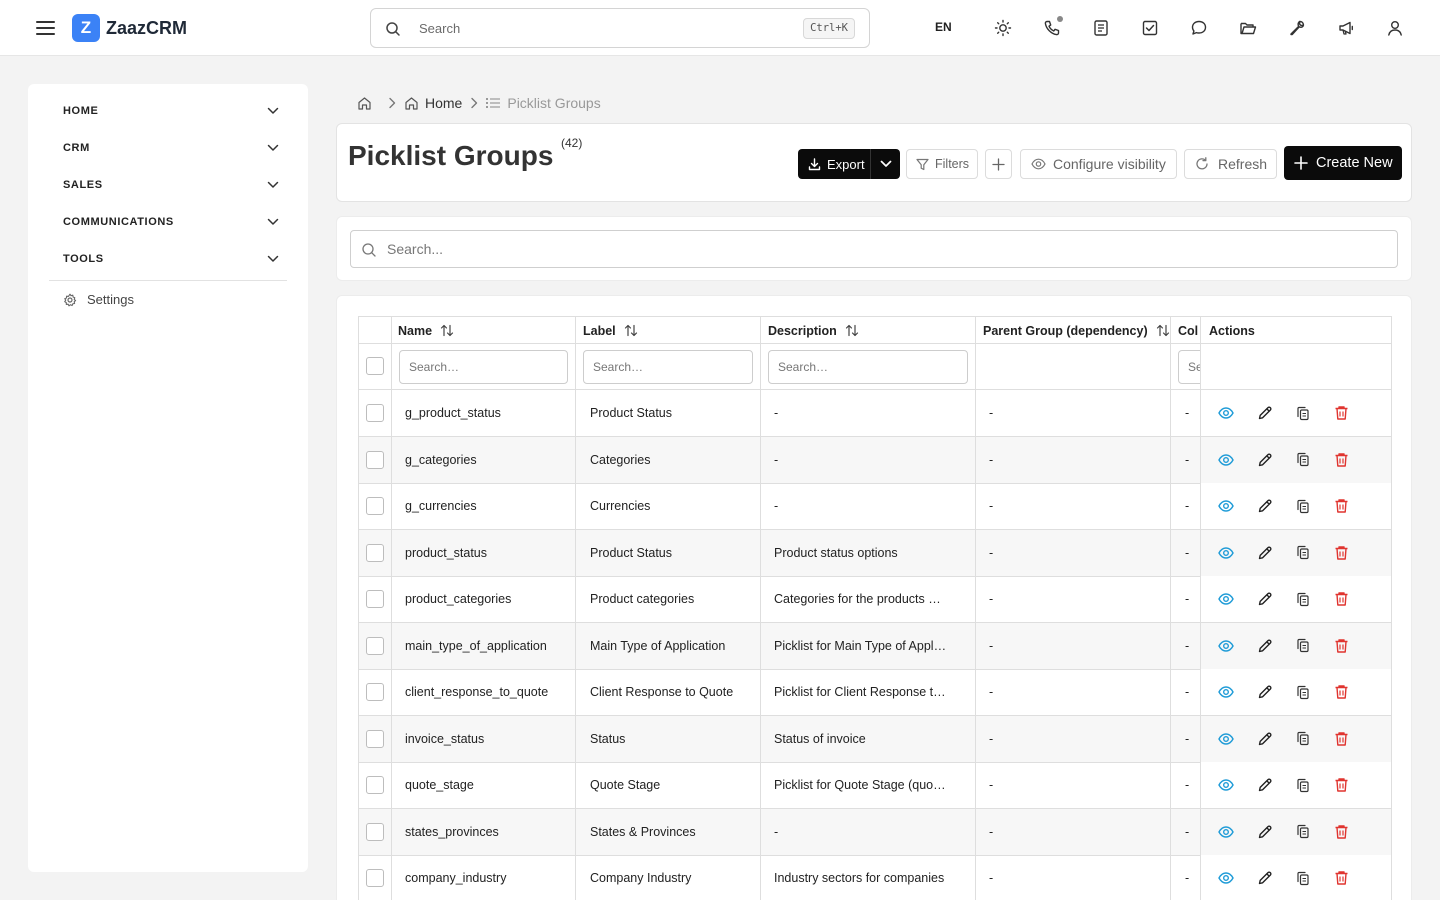 This screenshot has height=900, width=1440. What do you see at coordinates (1346, 28) in the screenshot?
I see `megaphone-icon` at bounding box center [1346, 28].